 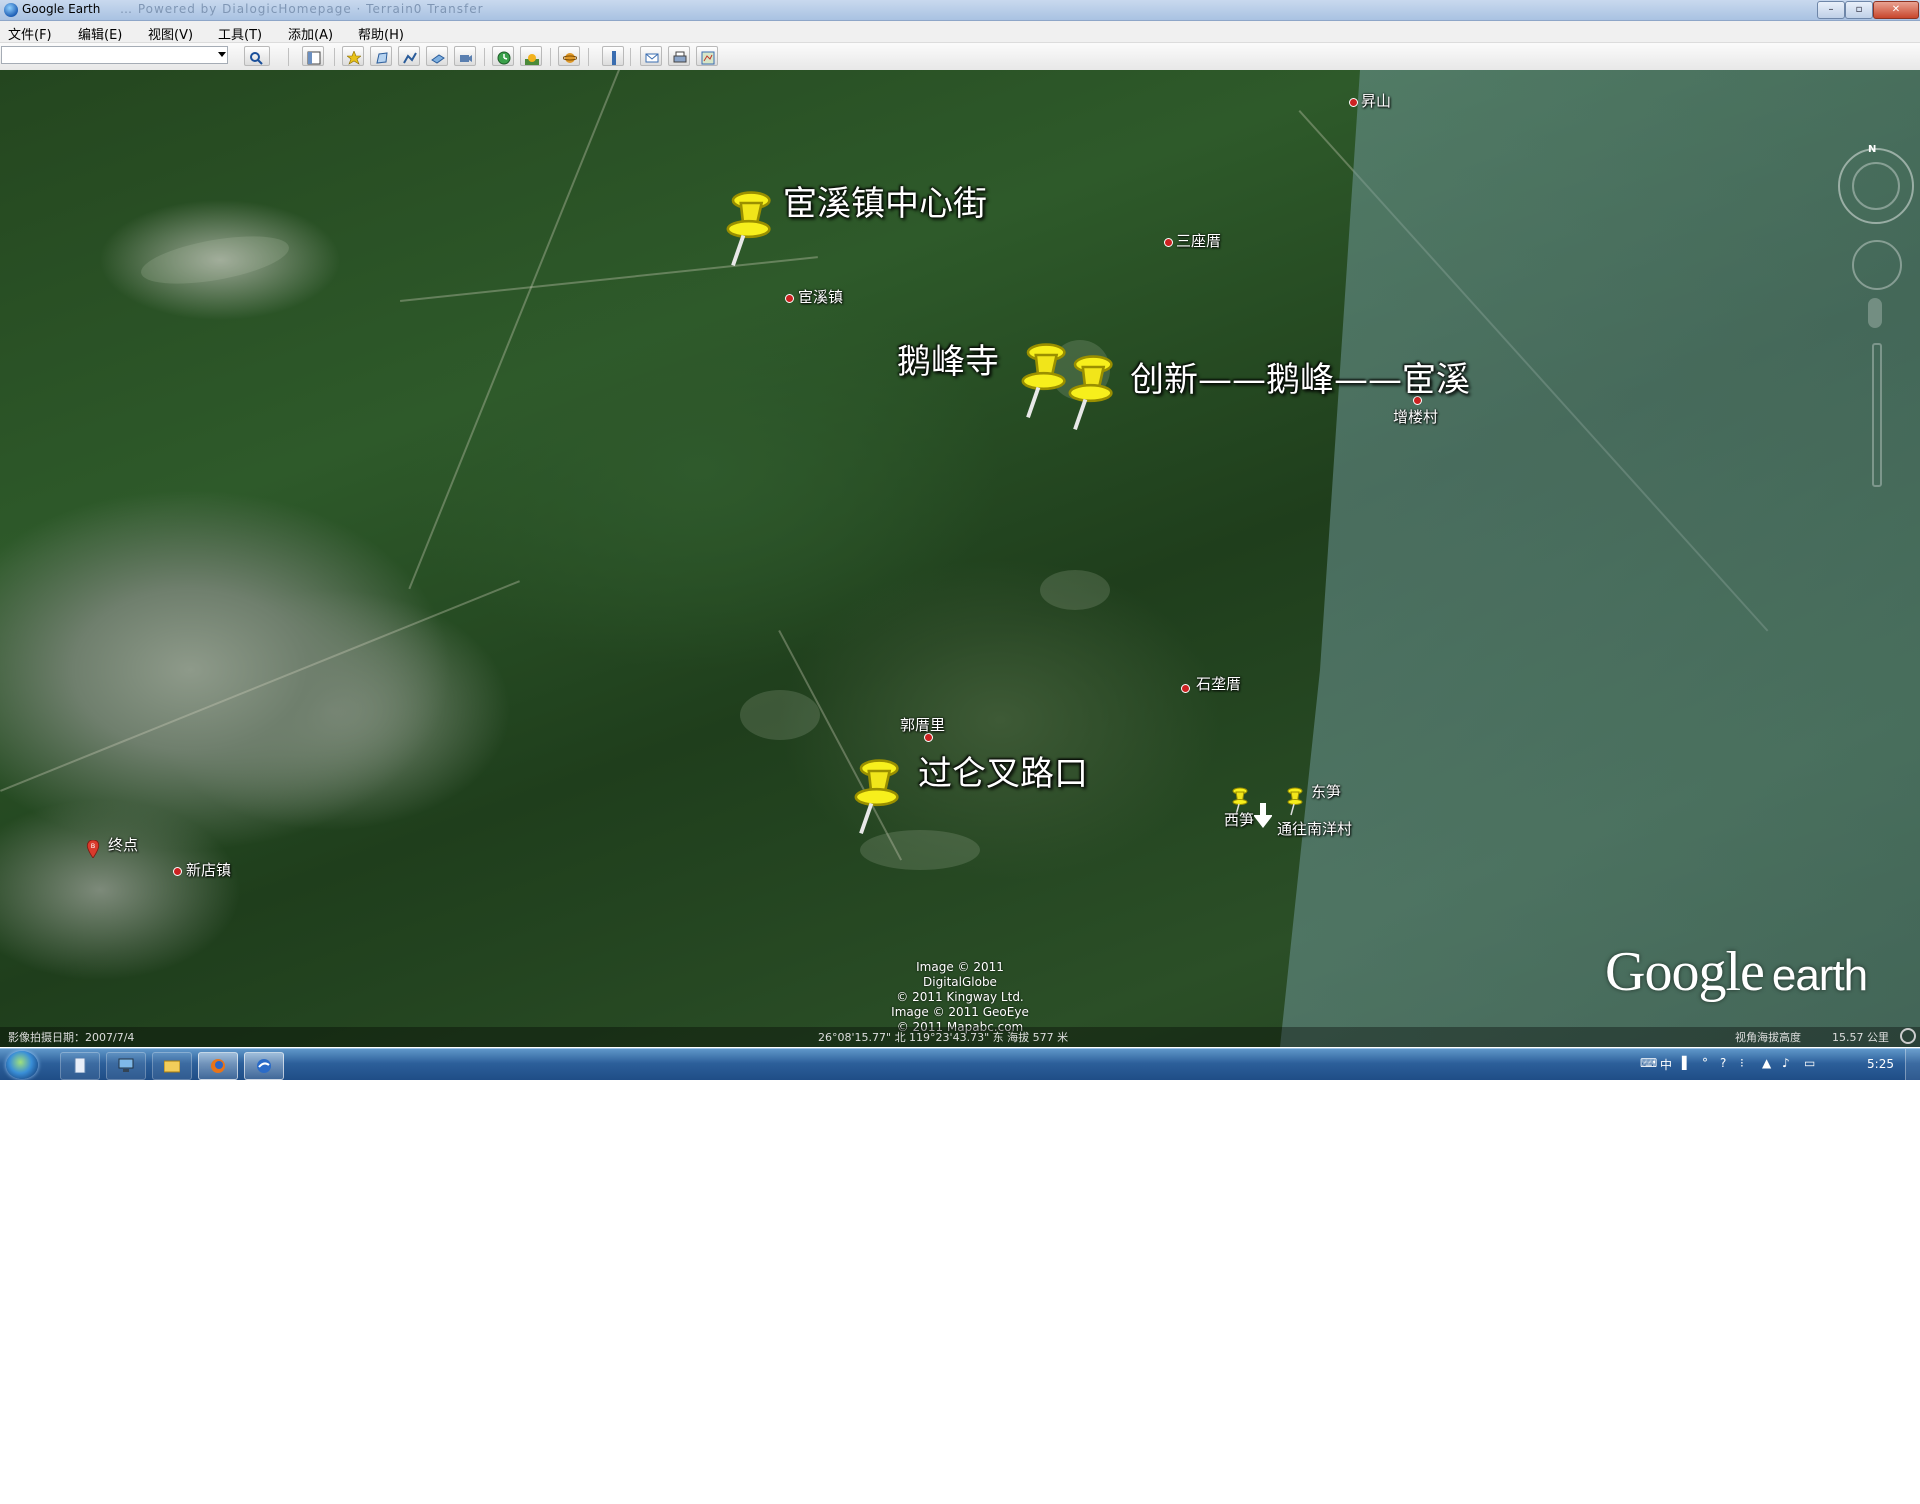 I want to click on taskbar-firefox, so click(x=218, y=1066).